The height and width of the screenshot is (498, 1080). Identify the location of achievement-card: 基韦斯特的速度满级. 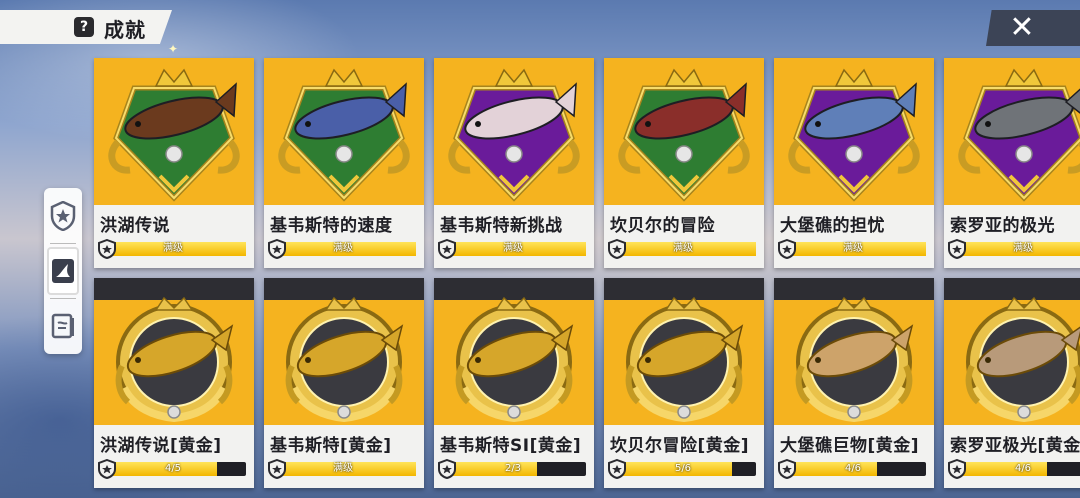
(344, 163).